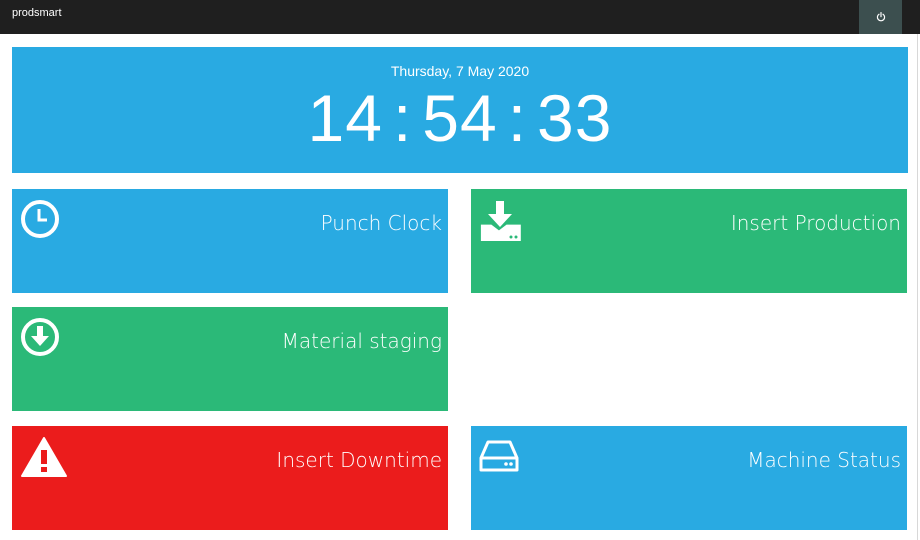 The height and width of the screenshot is (540, 920). What do you see at coordinates (815, 223) in the screenshot?
I see `tile-label: Insert Production` at bounding box center [815, 223].